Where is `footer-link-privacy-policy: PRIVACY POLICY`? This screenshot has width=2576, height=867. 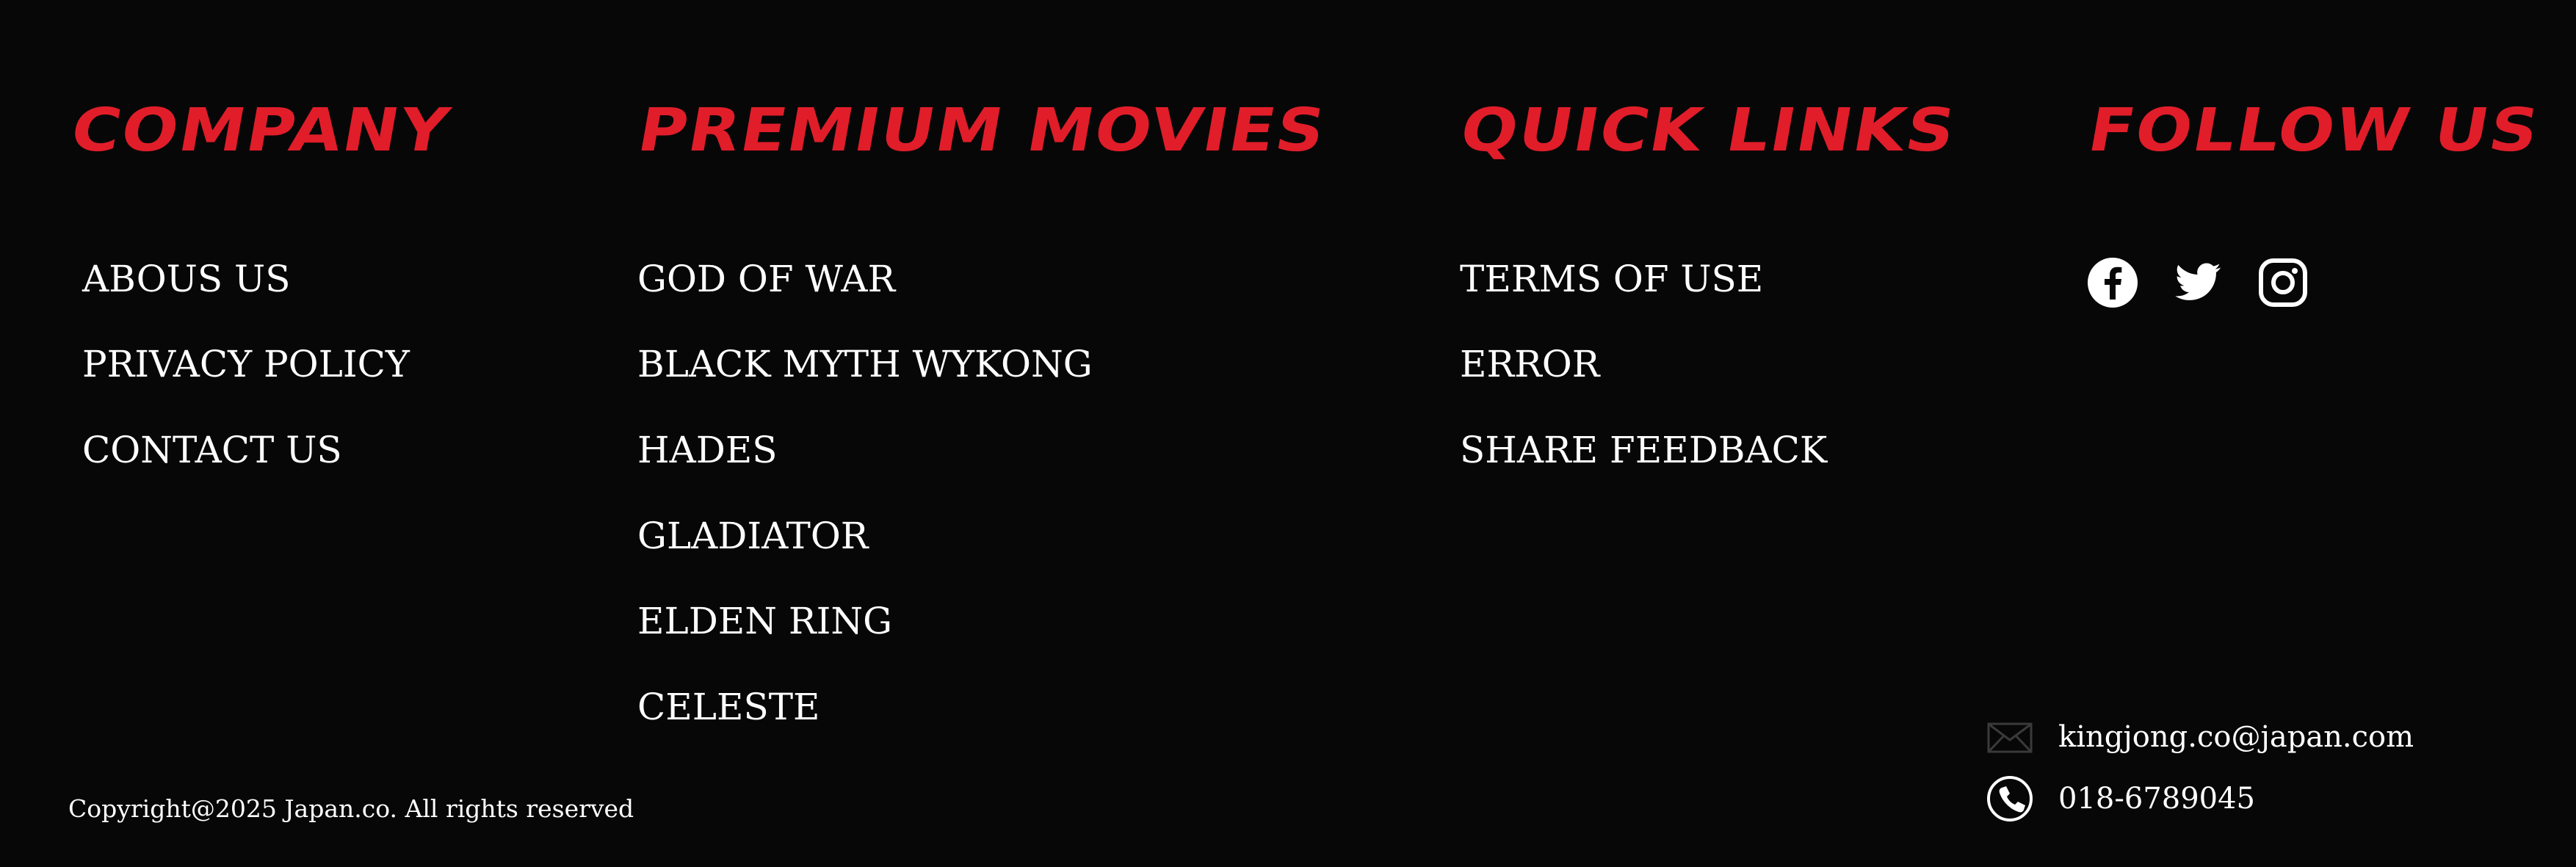
footer-link-privacy-policy: PRIVACY POLICY is located at coordinates (246, 364).